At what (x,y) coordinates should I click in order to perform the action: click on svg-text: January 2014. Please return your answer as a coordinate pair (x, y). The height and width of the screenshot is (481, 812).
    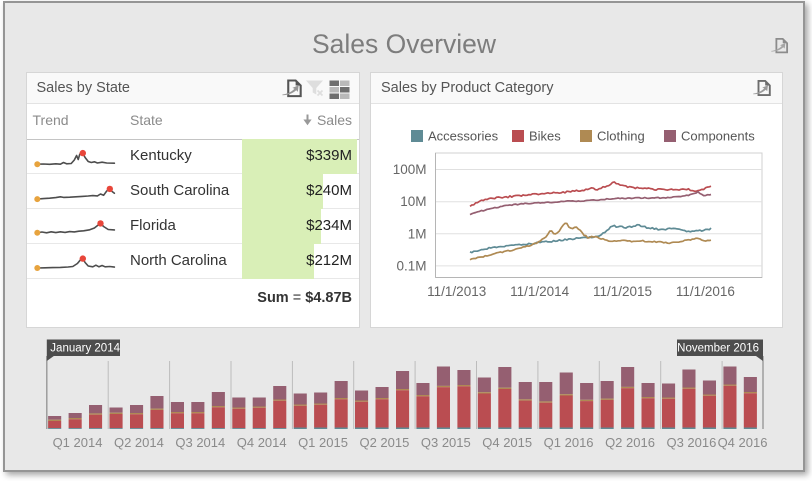
    Looking at the image, I should click on (85, 349).